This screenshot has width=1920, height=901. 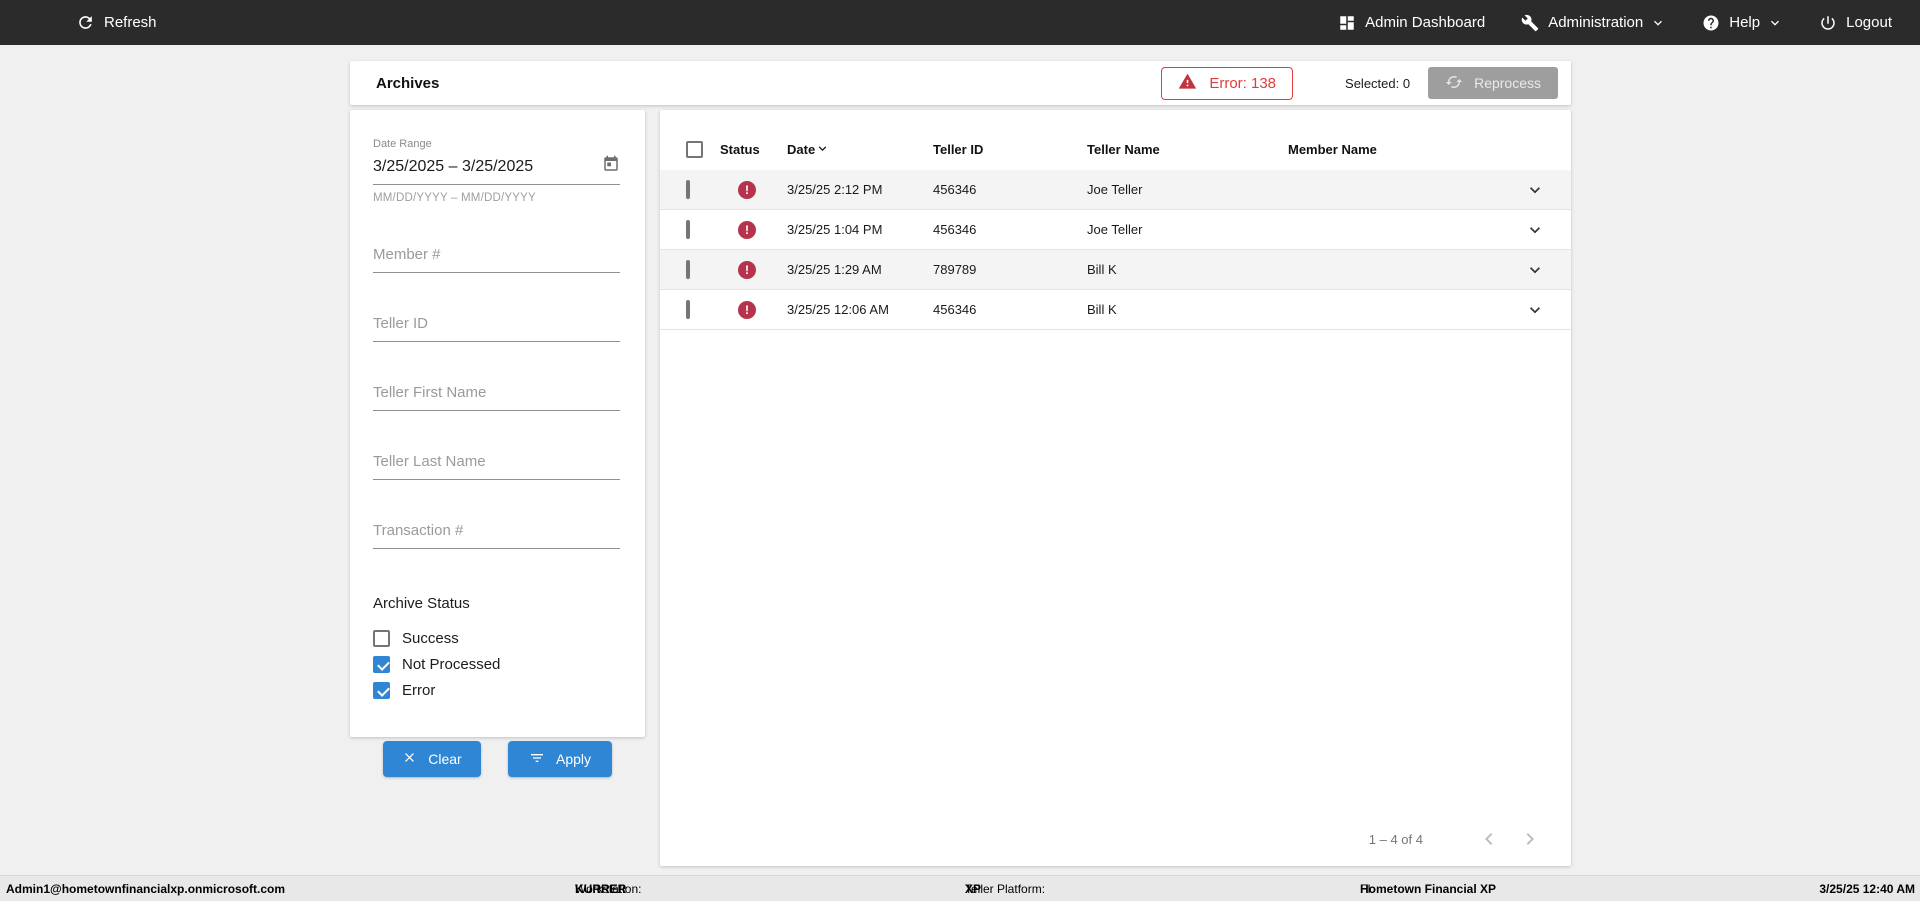 I want to click on reprocess-button: Reprocess, so click(x=1493, y=83).